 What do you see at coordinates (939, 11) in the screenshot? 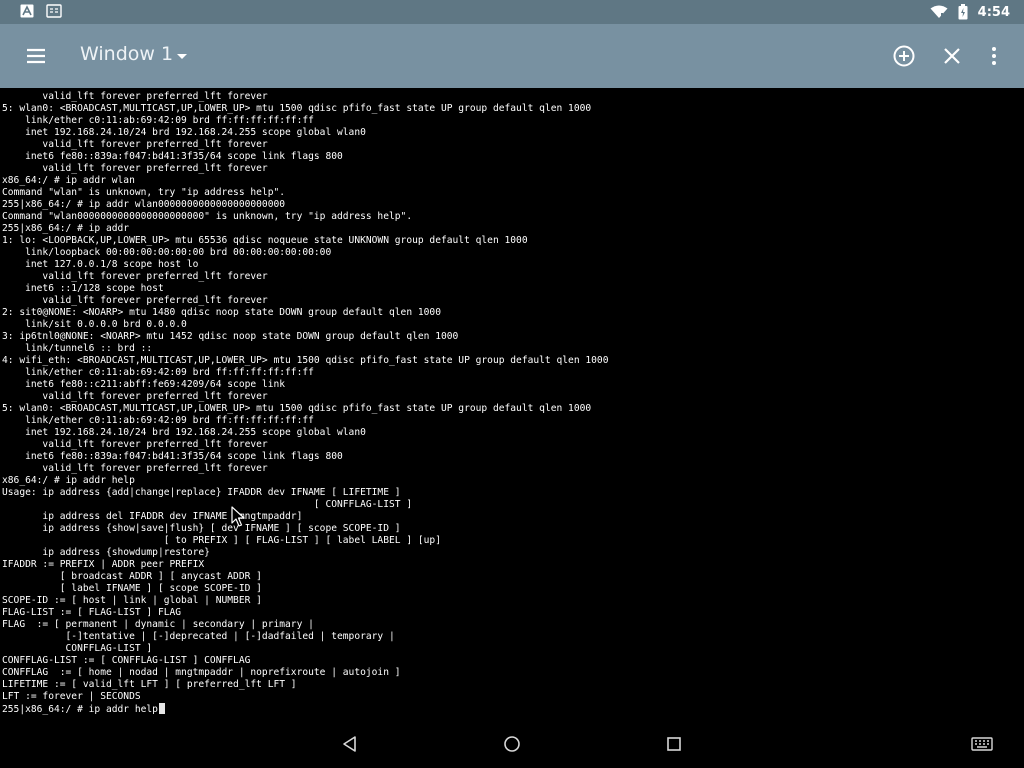
I see `wifi-icon` at bounding box center [939, 11].